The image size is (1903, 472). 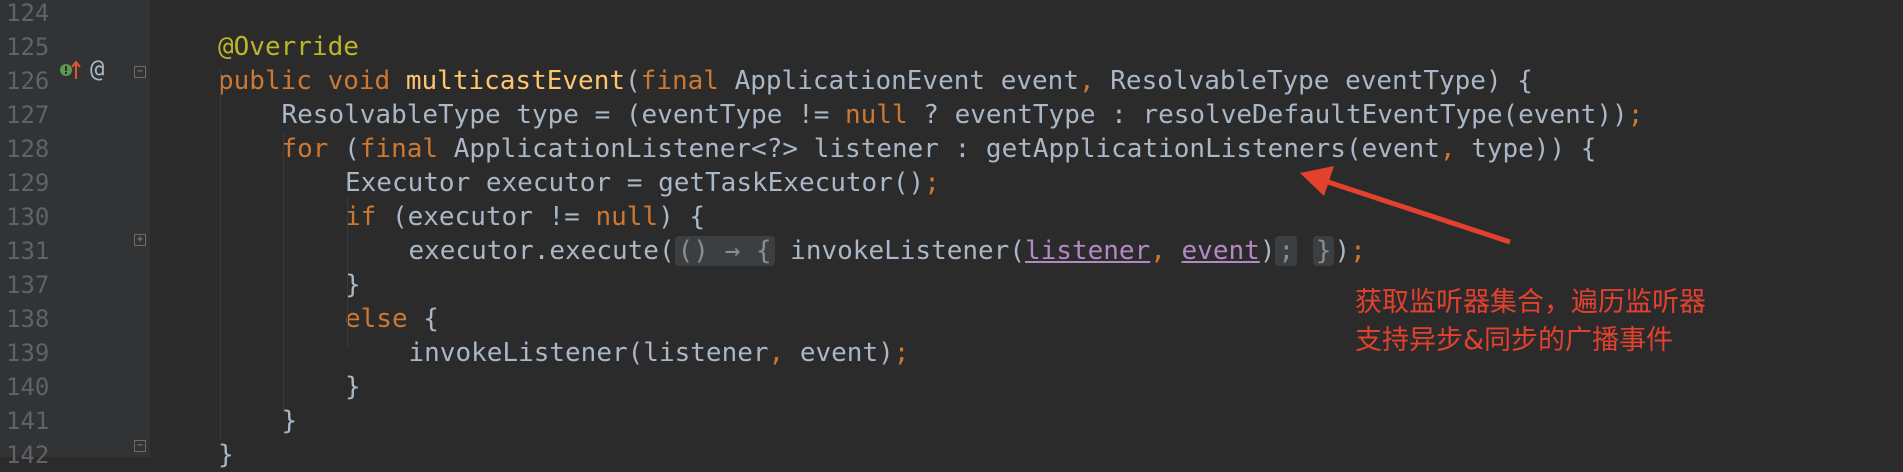 I want to click on annotation-note: 获取监听器集合，遍历监听器 支持异步&同步的广播事件, so click(x=1530, y=322).